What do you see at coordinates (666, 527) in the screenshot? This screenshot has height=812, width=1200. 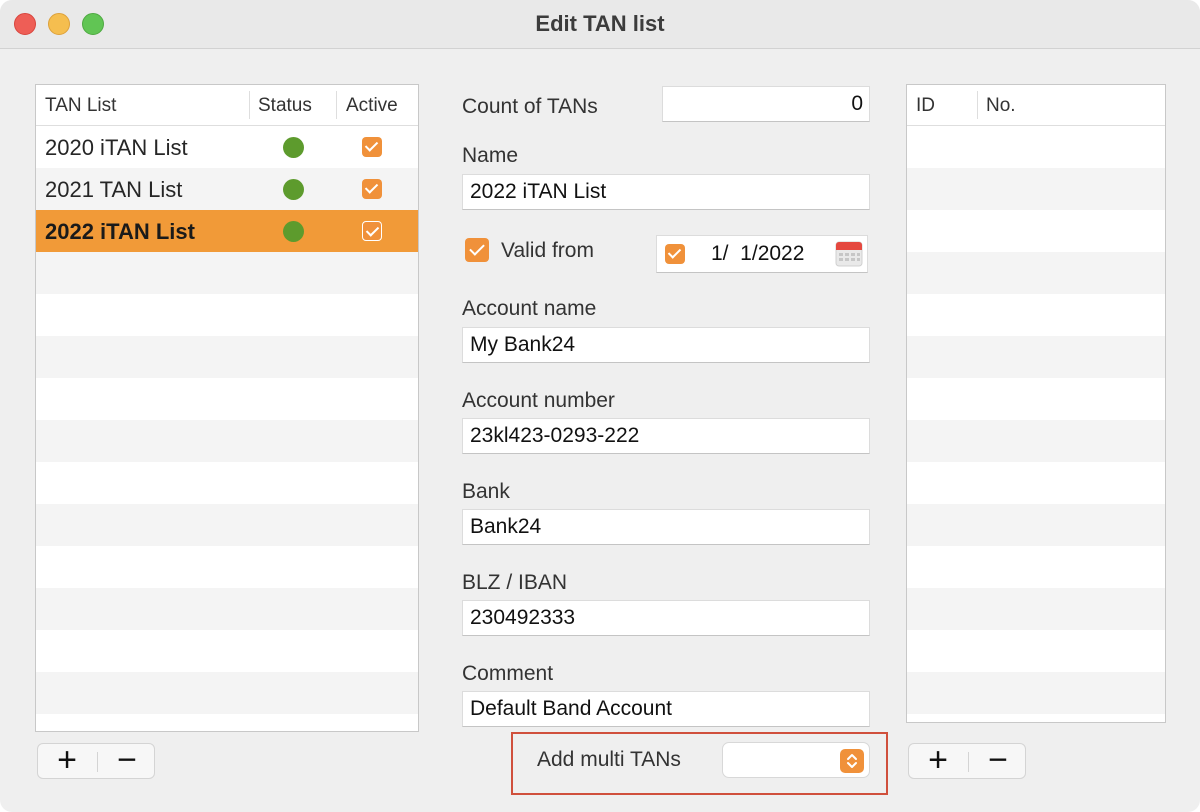 I see `bank-input: Bank24` at bounding box center [666, 527].